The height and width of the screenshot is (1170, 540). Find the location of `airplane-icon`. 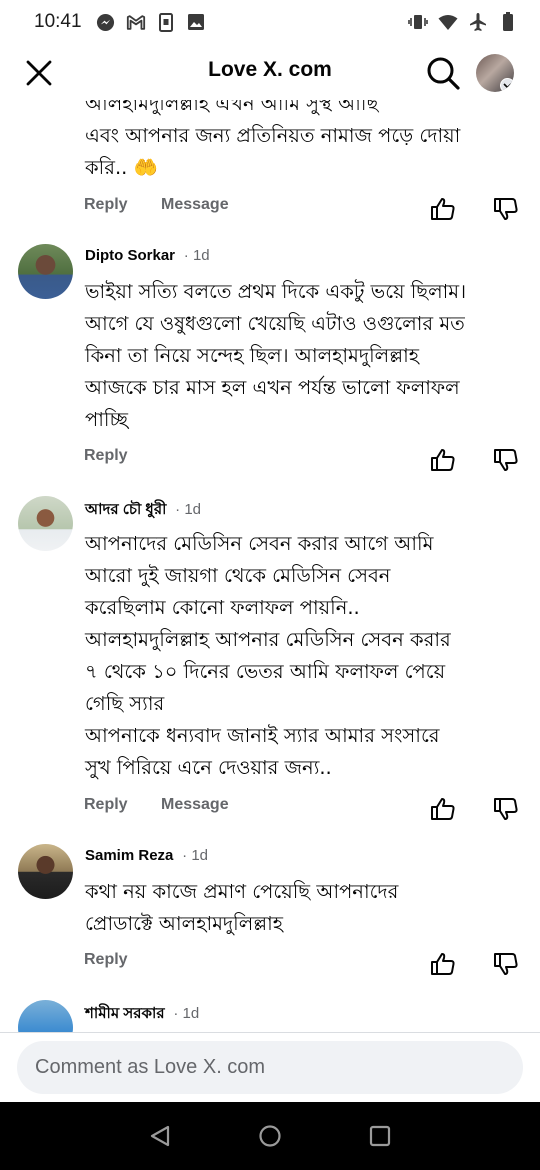

airplane-icon is located at coordinates (478, 22).